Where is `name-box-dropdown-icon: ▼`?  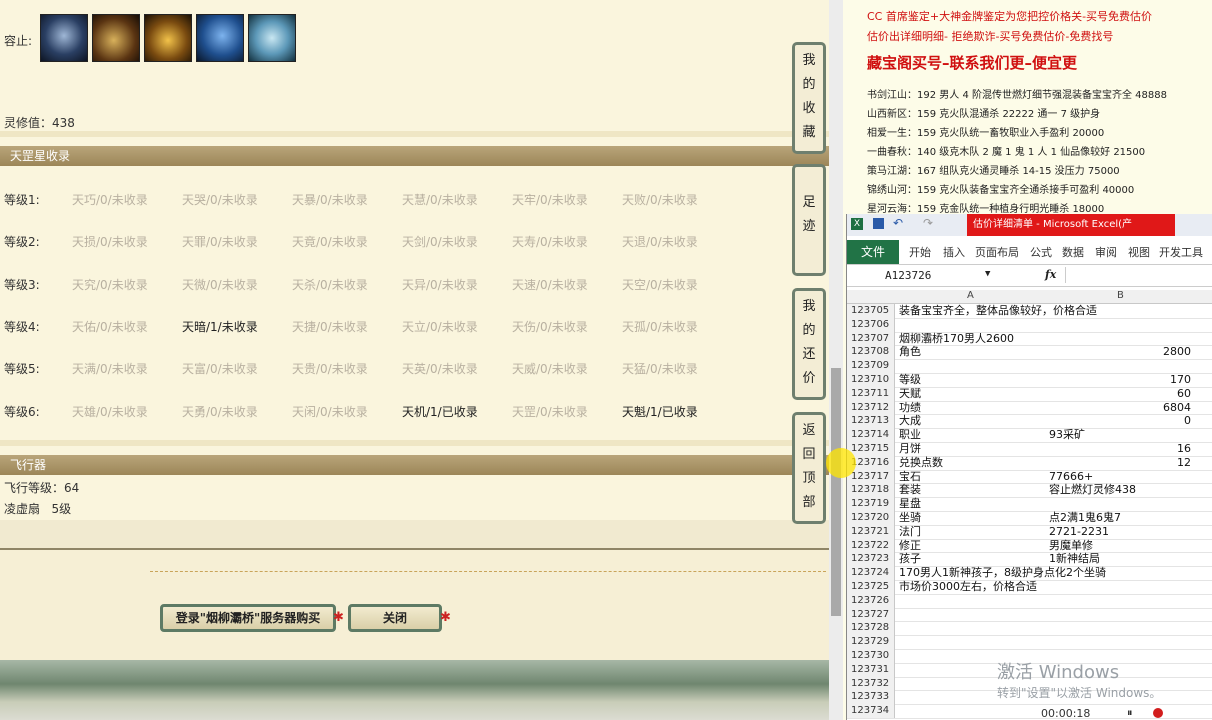 name-box-dropdown-icon: ▼ is located at coordinates (987, 274).